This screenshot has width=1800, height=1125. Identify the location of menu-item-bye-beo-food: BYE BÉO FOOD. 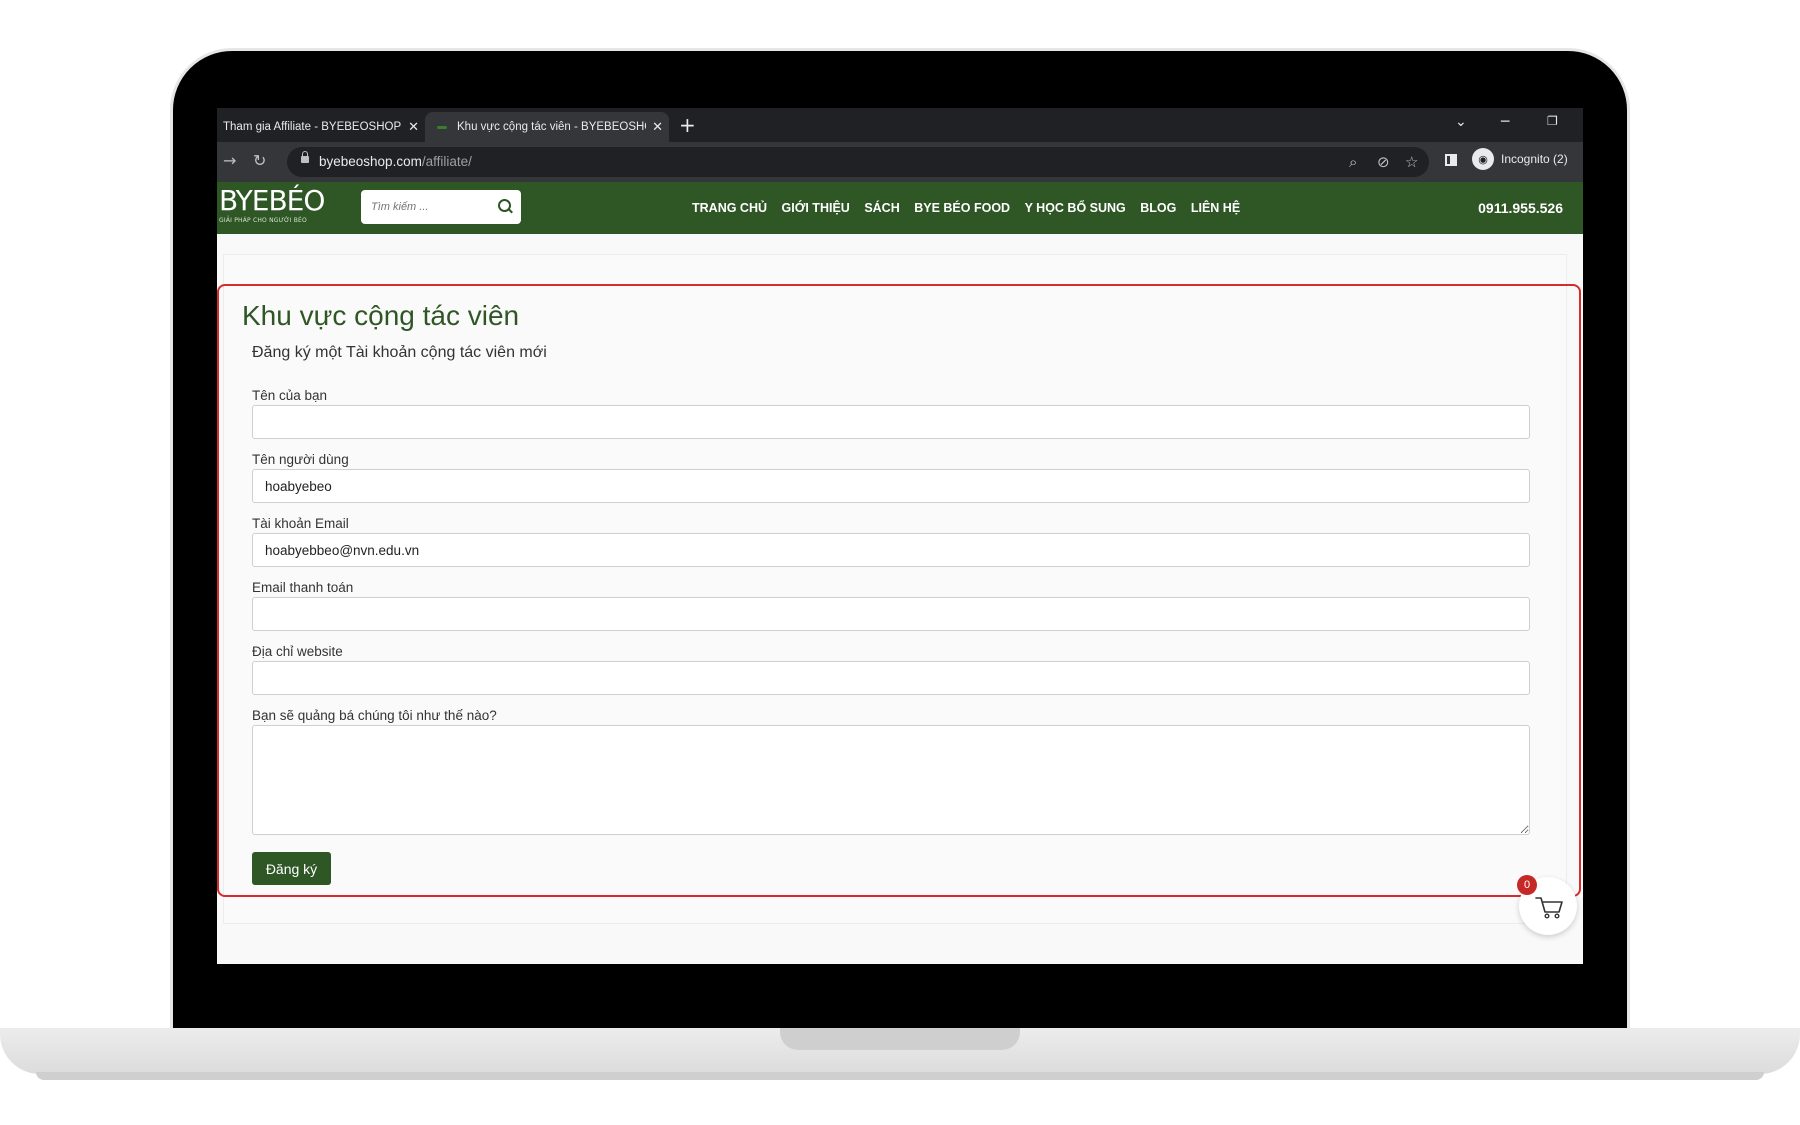
(962, 208).